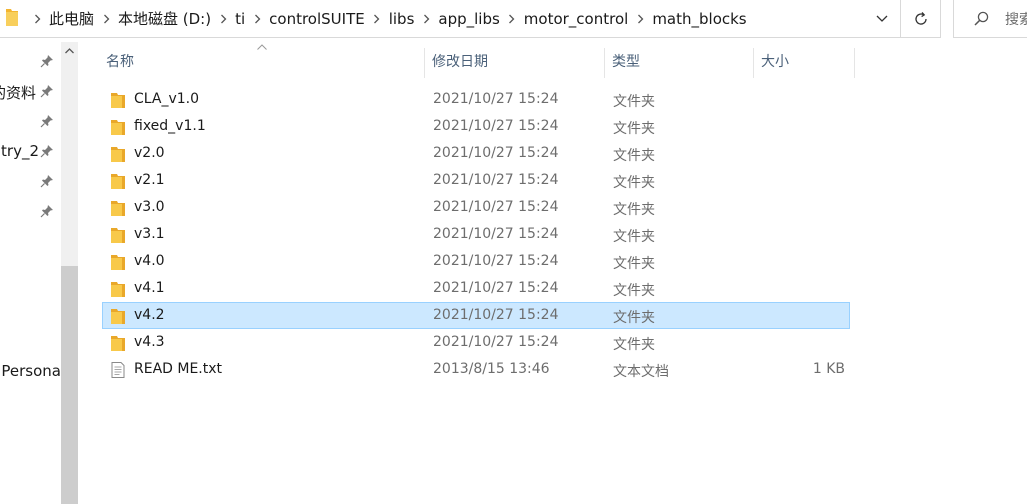 This screenshot has width=1027, height=504. What do you see at coordinates (149, 153) in the screenshot?
I see `file-name: v2.0` at bounding box center [149, 153].